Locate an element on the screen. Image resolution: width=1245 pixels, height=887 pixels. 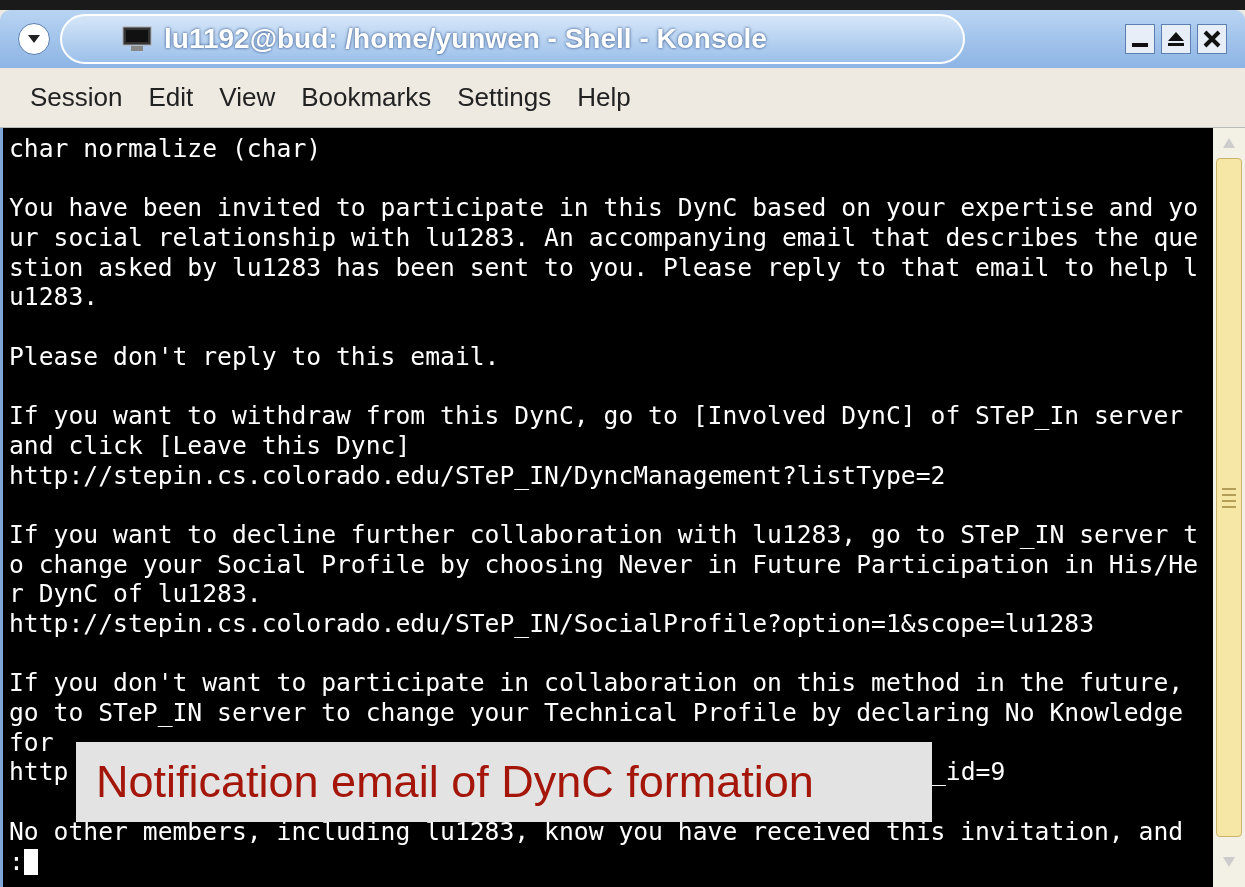
caret-icon is located at coordinates (34, 39).